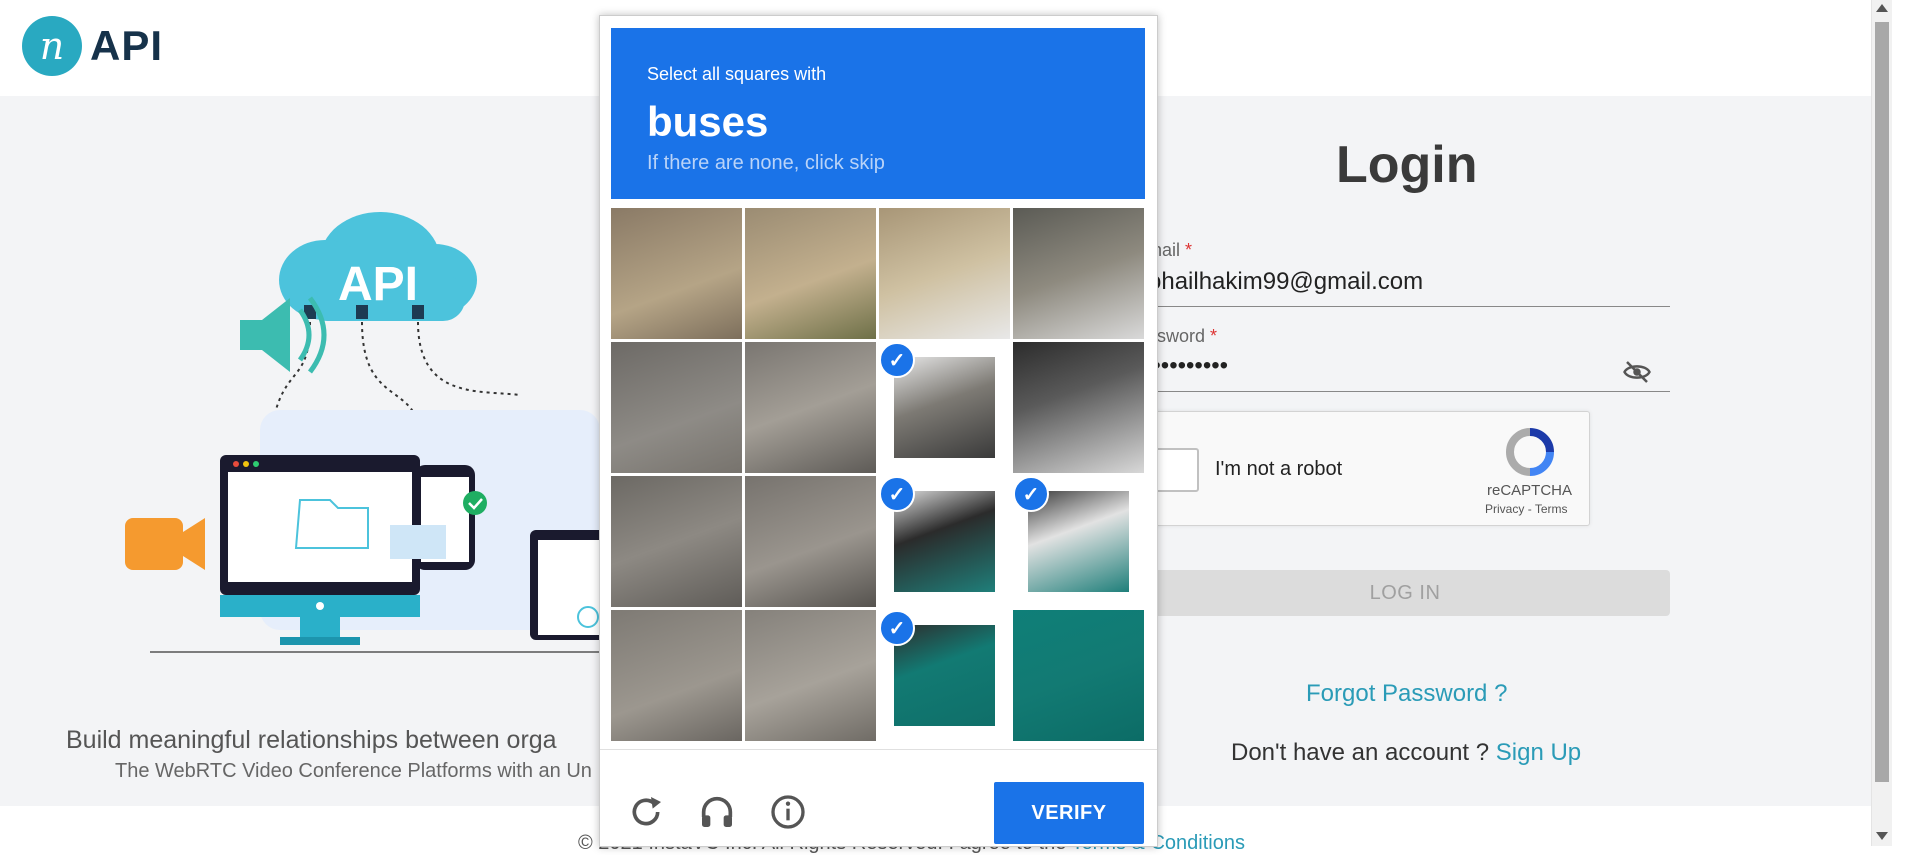 The height and width of the screenshot is (855, 1920). I want to click on signup-prompt: Don't have an account ? Sign Up, so click(1406, 753).